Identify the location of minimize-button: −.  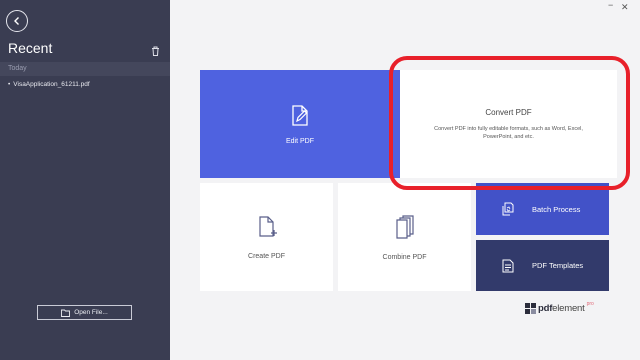
(610, 5).